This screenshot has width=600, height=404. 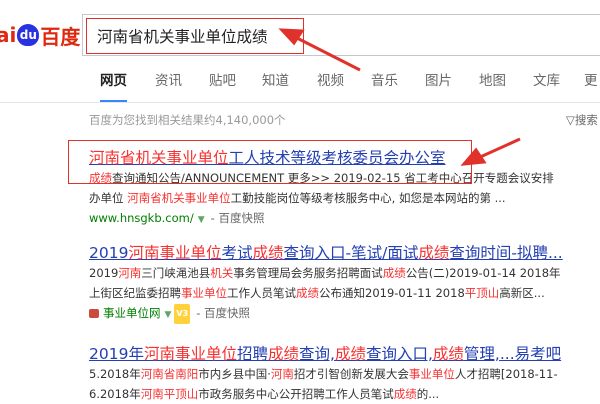 I want to click on abstract-highlight: 河南省机关事业单位, so click(x=179, y=198).